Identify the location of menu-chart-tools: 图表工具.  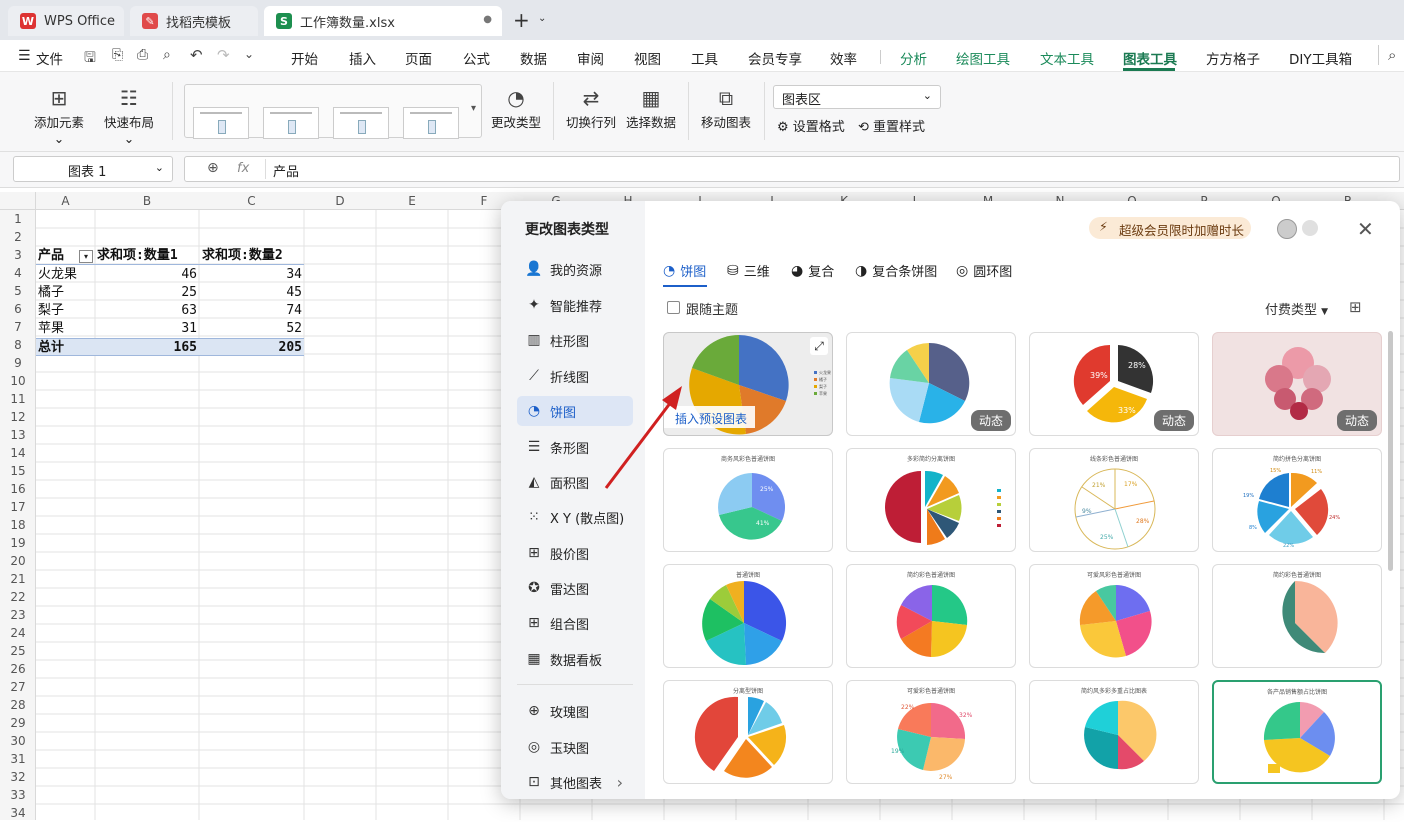
(1150, 58).